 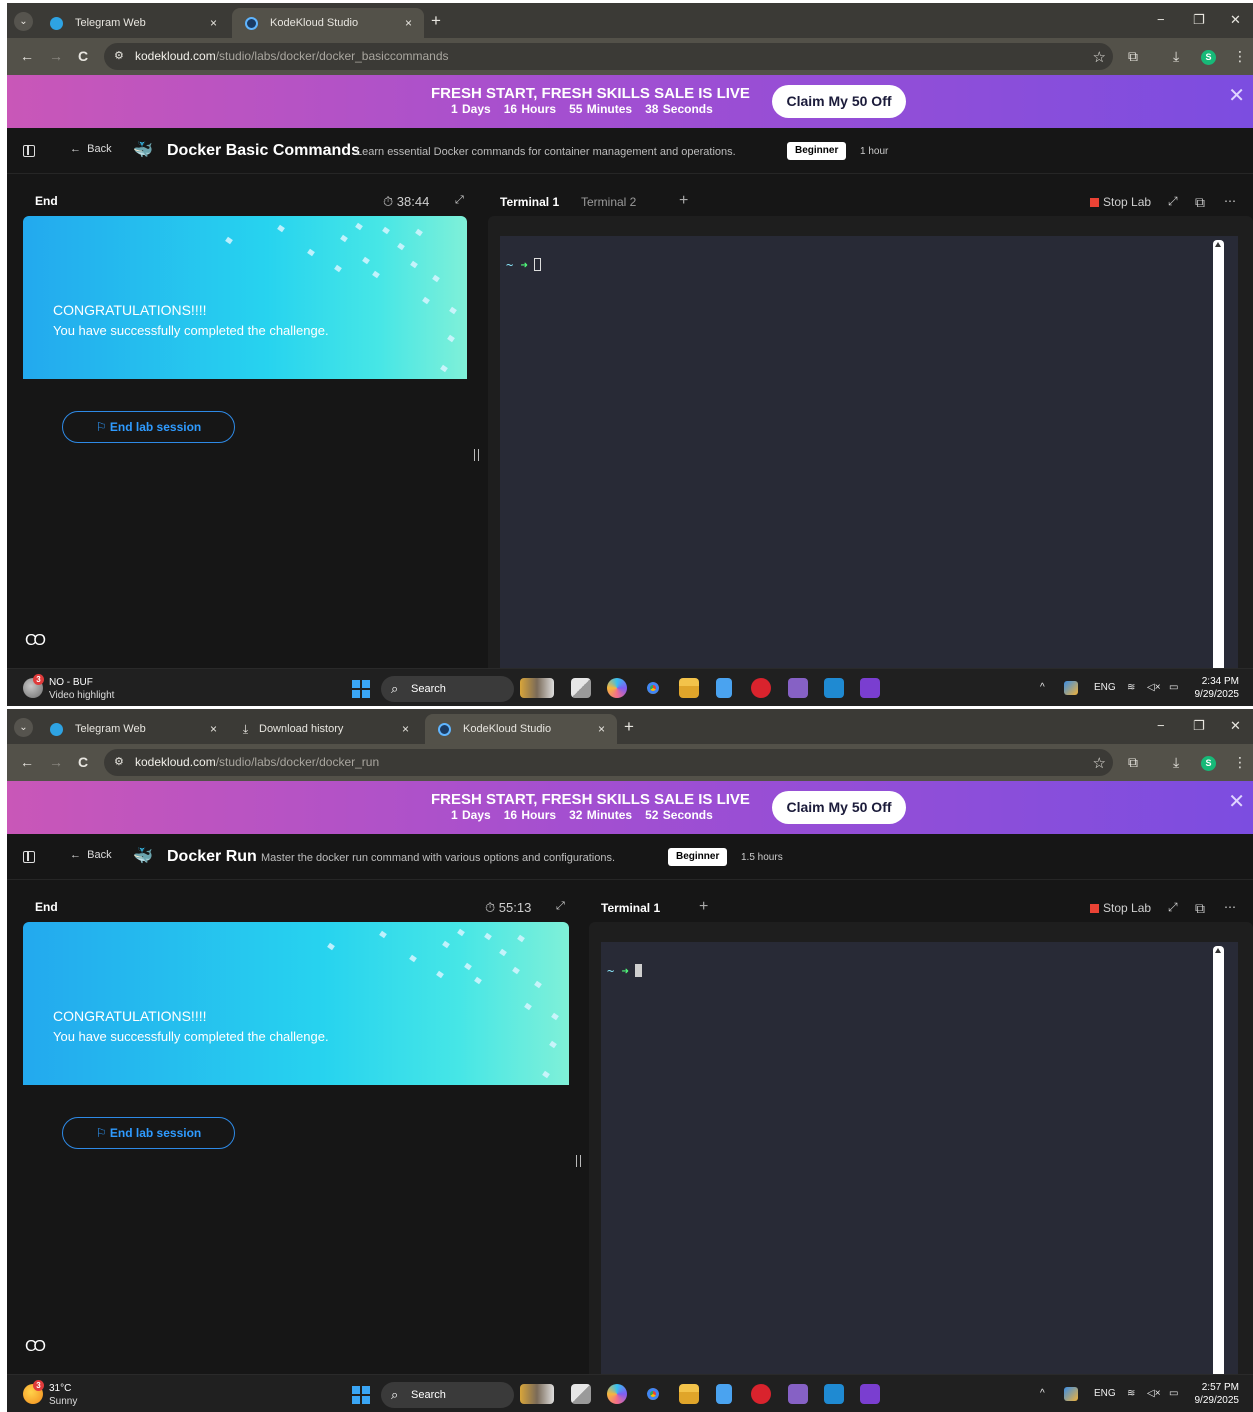 What do you see at coordinates (1240, 762) in the screenshot?
I see `browser-menu-icon: ⋮` at bounding box center [1240, 762].